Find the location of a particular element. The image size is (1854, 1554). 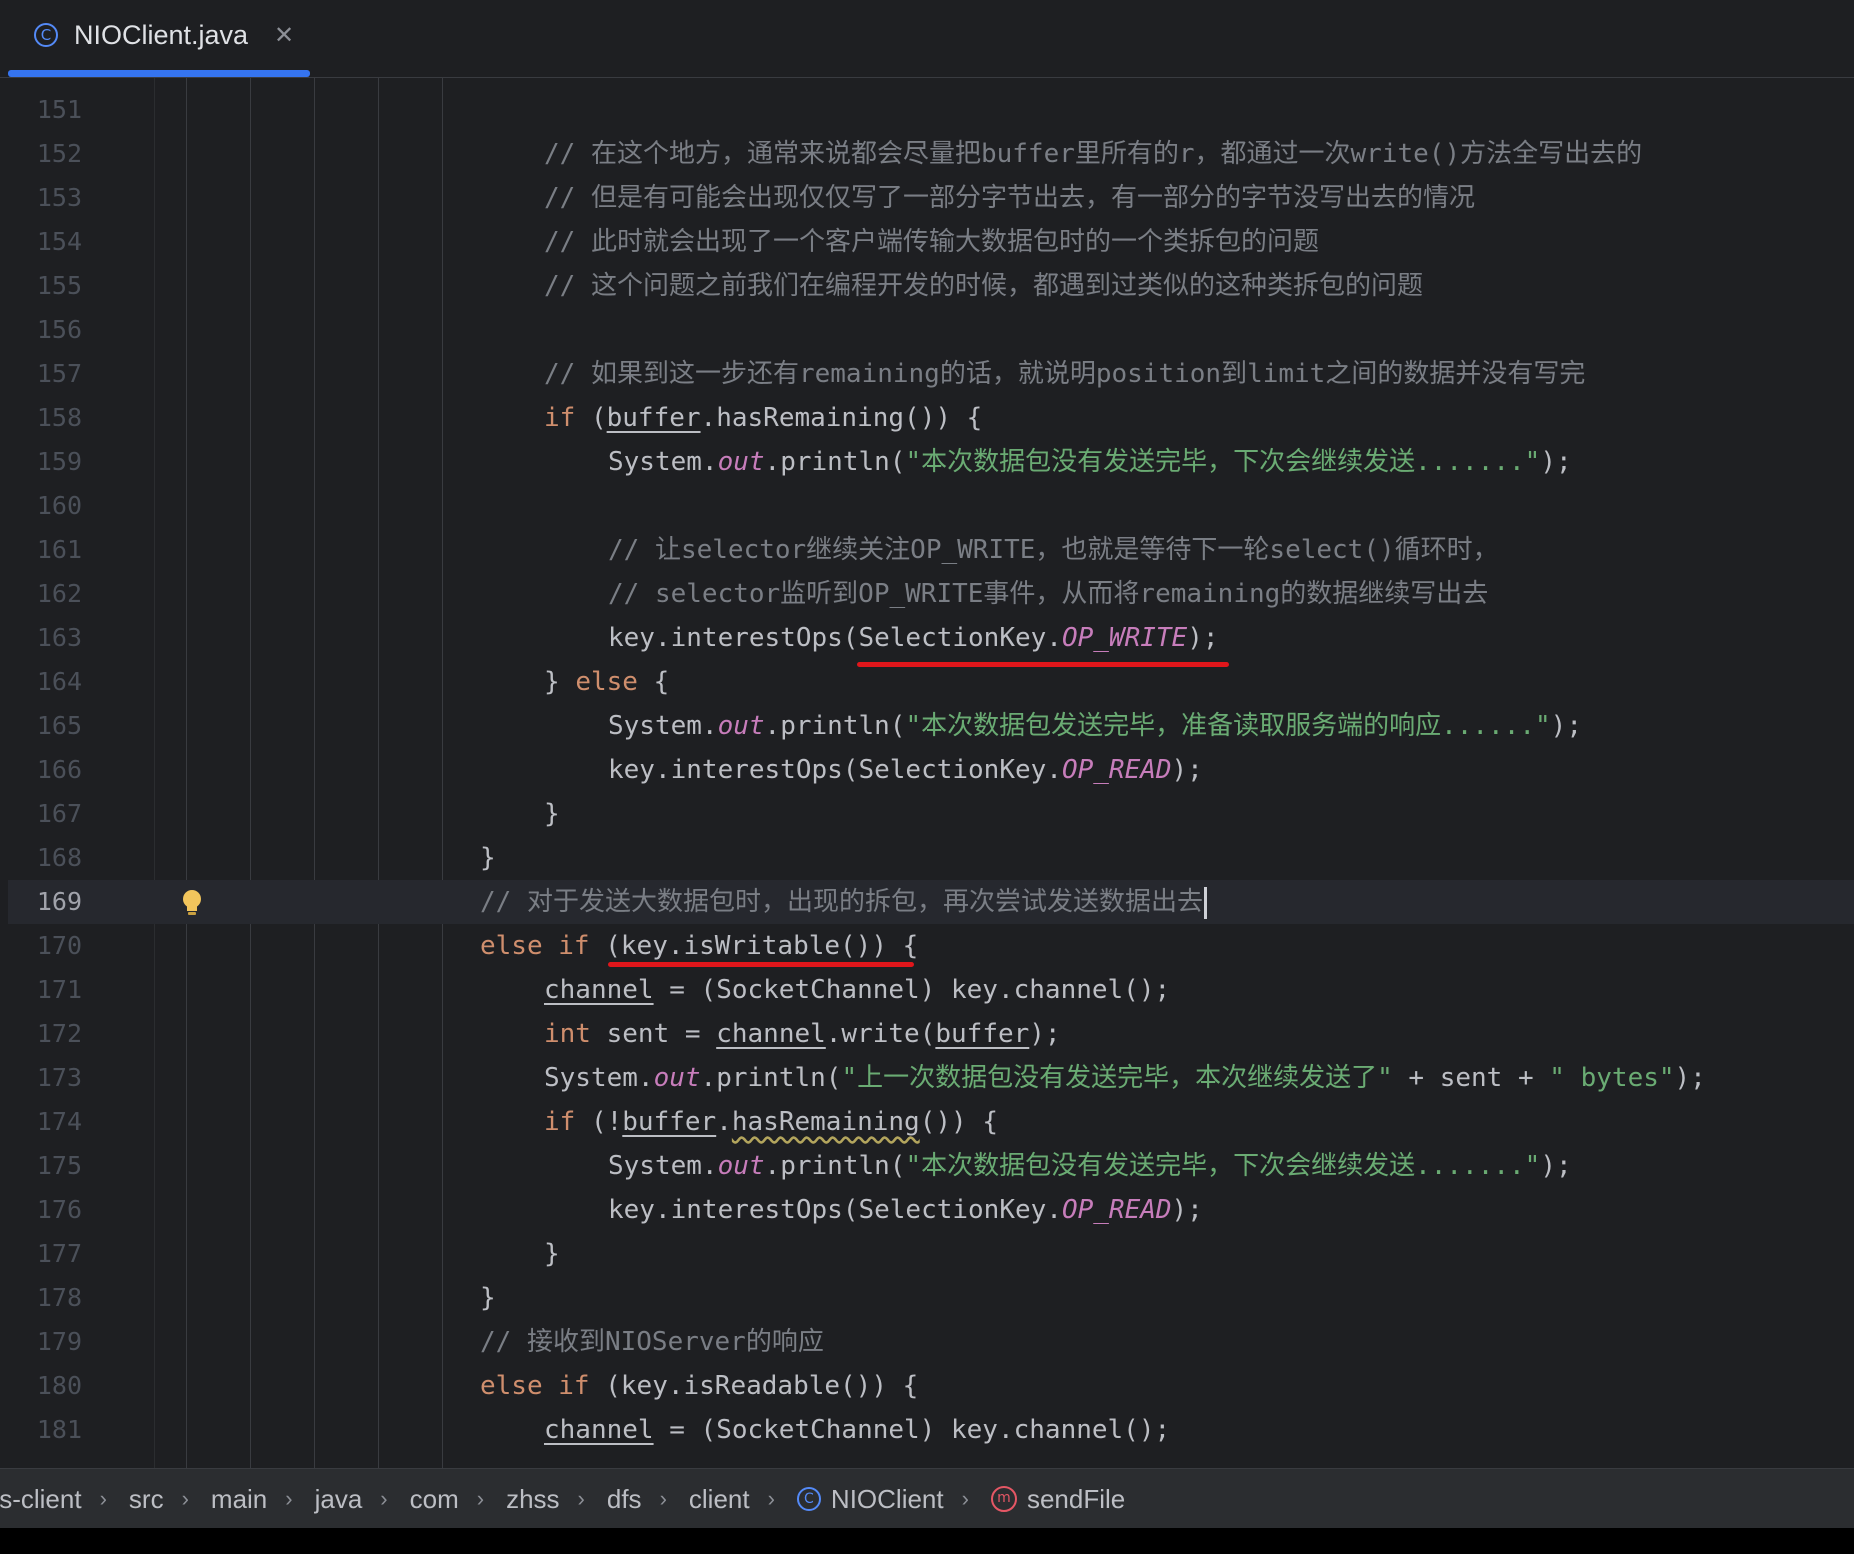

breadcrumb-item-sendfile: m sendFile is located at coordinates (1058, 1499).